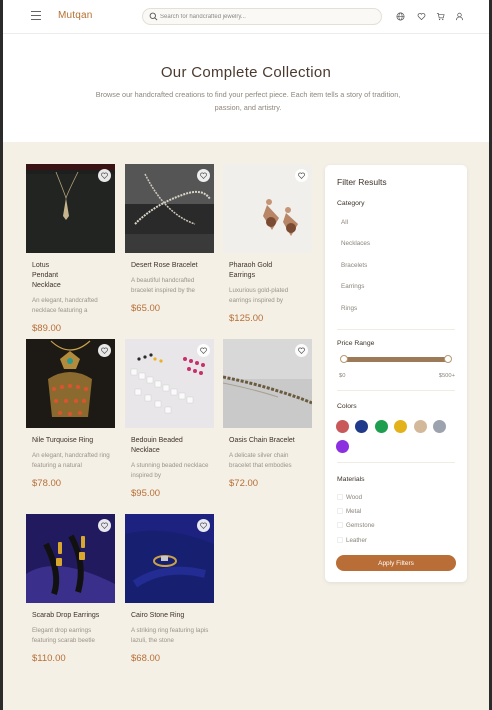 Image resolution: width=492 pixels, height=710 pixels. What do you see at coordinates (421, 16) in the screenshot?
I see `heart-icon` at bounding box center [421, 16].